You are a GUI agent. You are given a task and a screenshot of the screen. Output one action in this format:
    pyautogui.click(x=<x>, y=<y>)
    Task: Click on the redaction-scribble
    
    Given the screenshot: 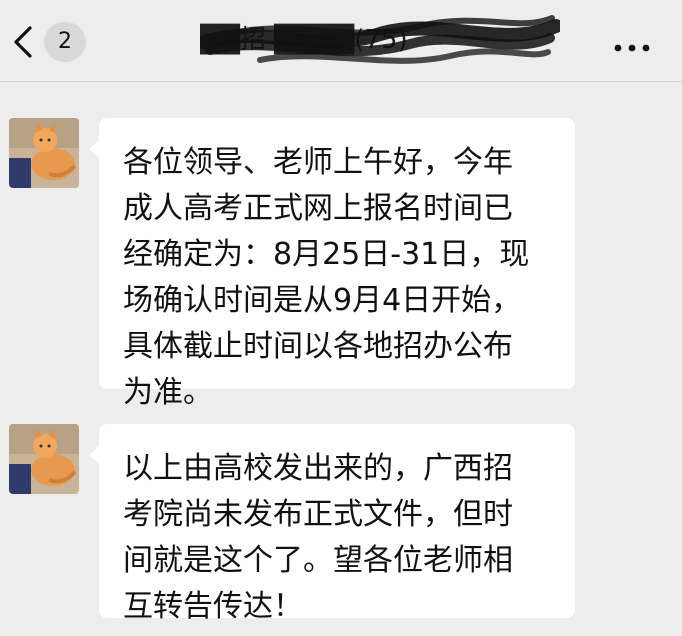 What is the action you would take?
    pyautogui.click(x=380, y=39)
    